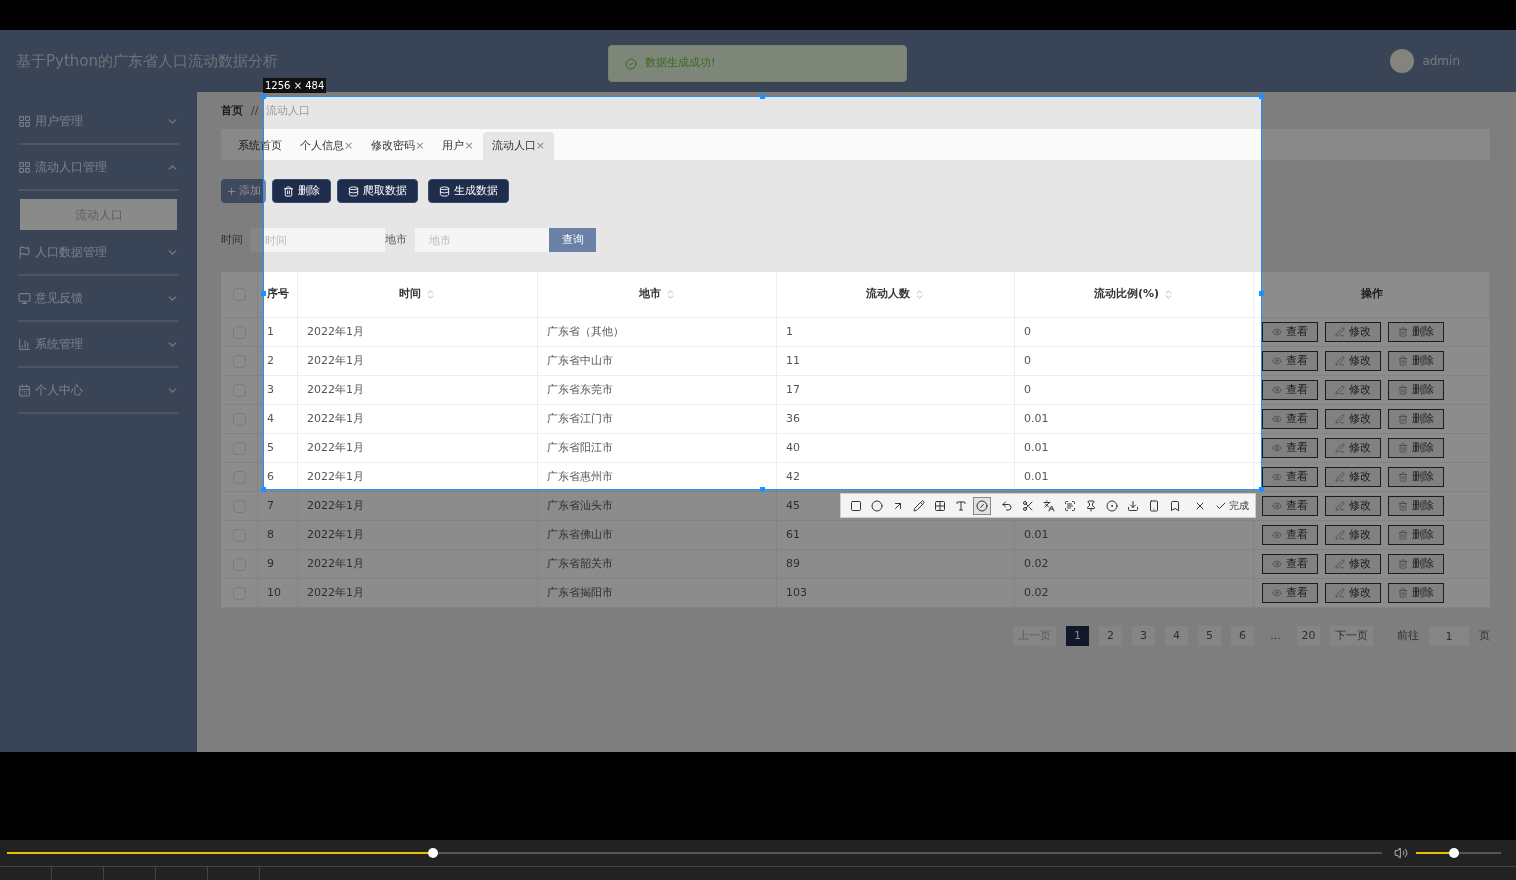  Describe the element at coordinates (327, 146) in the screenshot. I see `tab: 个人信息×` at that location.